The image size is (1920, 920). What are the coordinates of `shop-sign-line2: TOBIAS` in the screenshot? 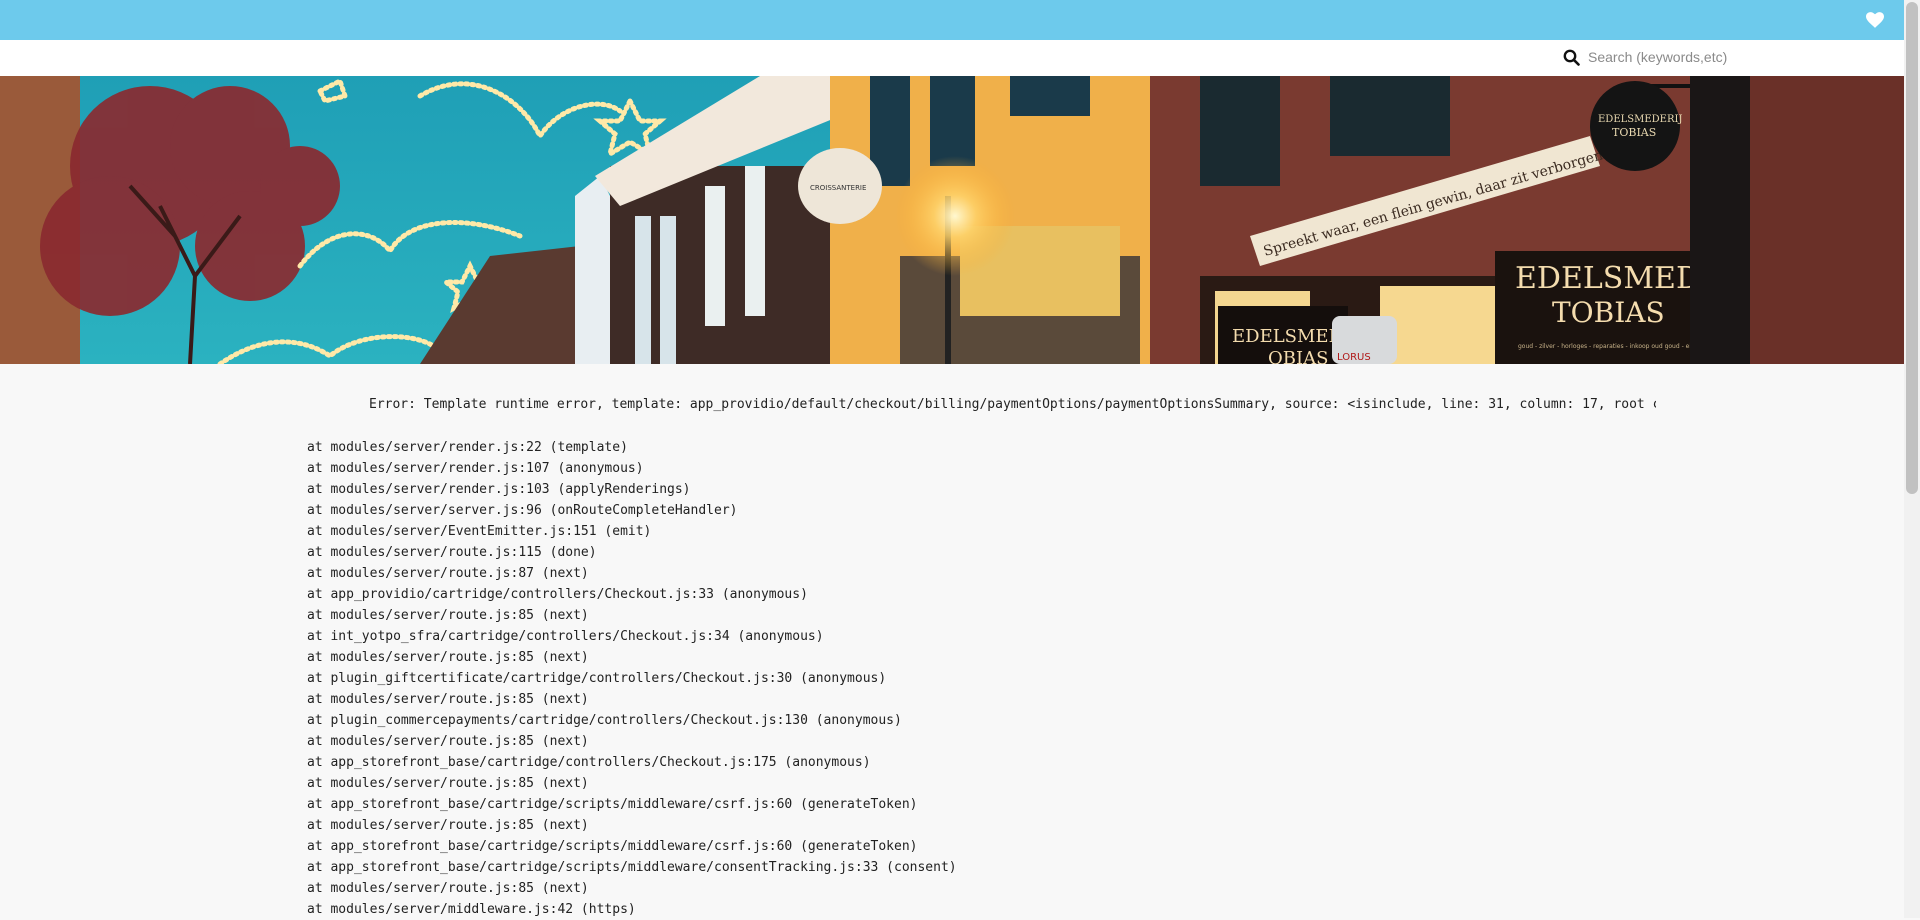 It's located at (1608, 312).